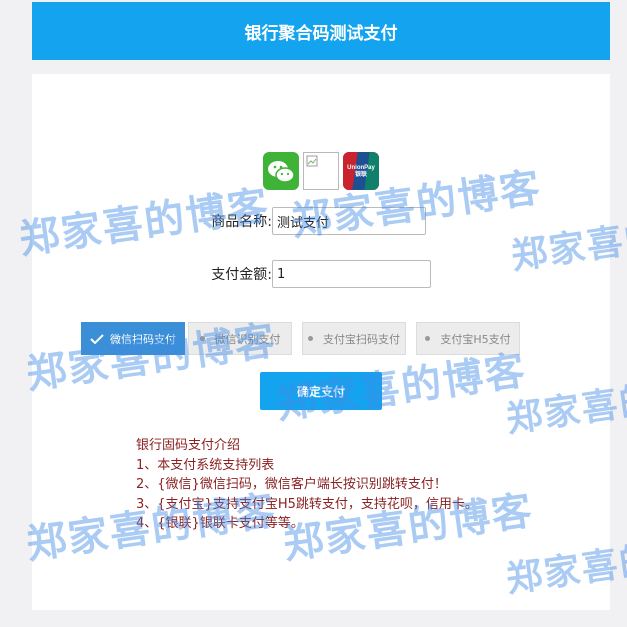  I want to click on pay-option-alipay-scan: 支付宝扫码支付, so click(354, 338).